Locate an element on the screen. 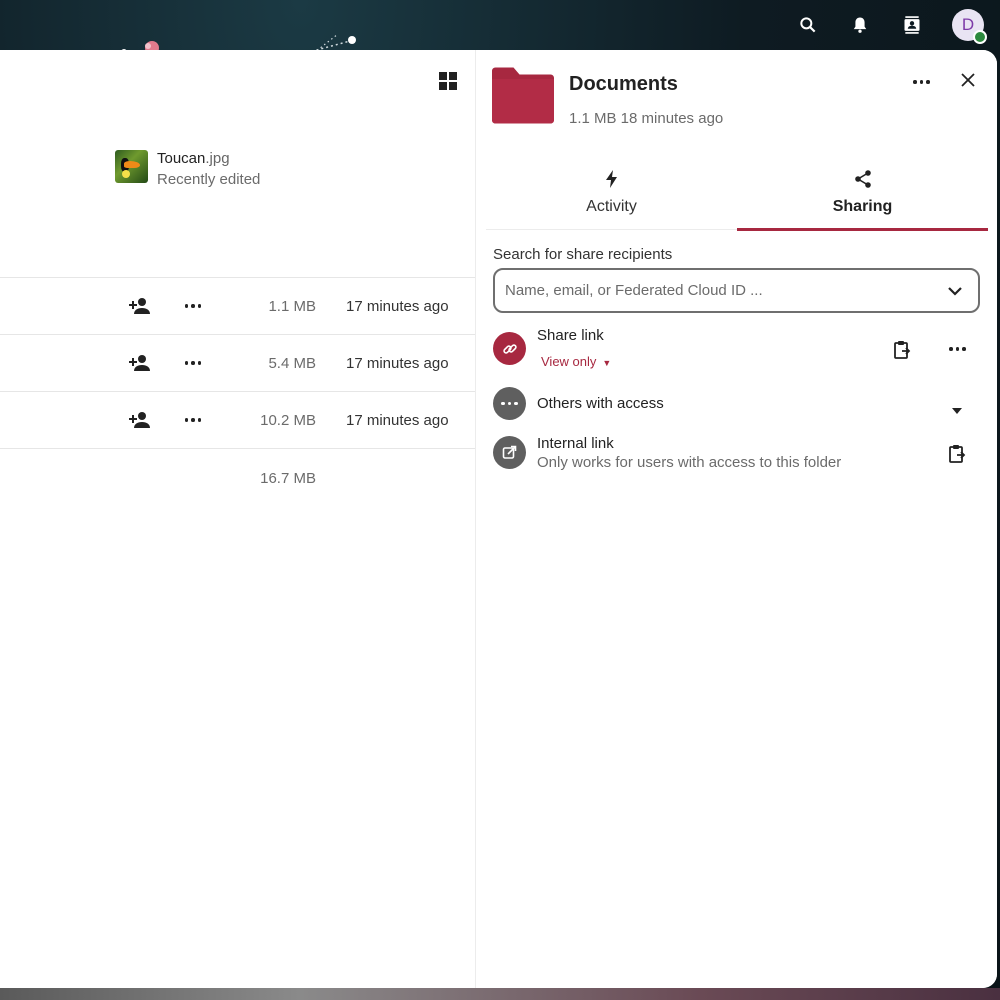  search-label: Search for share recipients is located at coordinates (583, 254).